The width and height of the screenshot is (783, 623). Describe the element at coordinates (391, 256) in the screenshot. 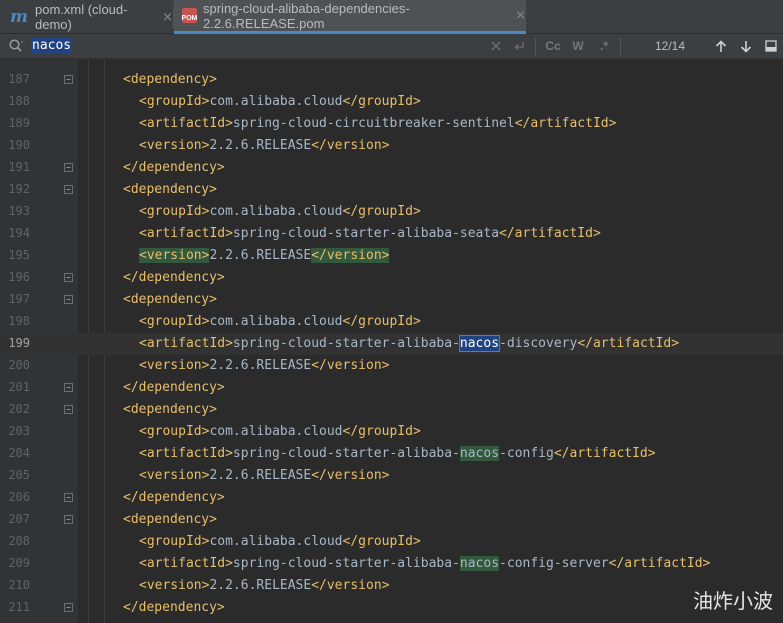

I see `code-line: 195 <version>2.2.6.RELEASE</version>` at that location.